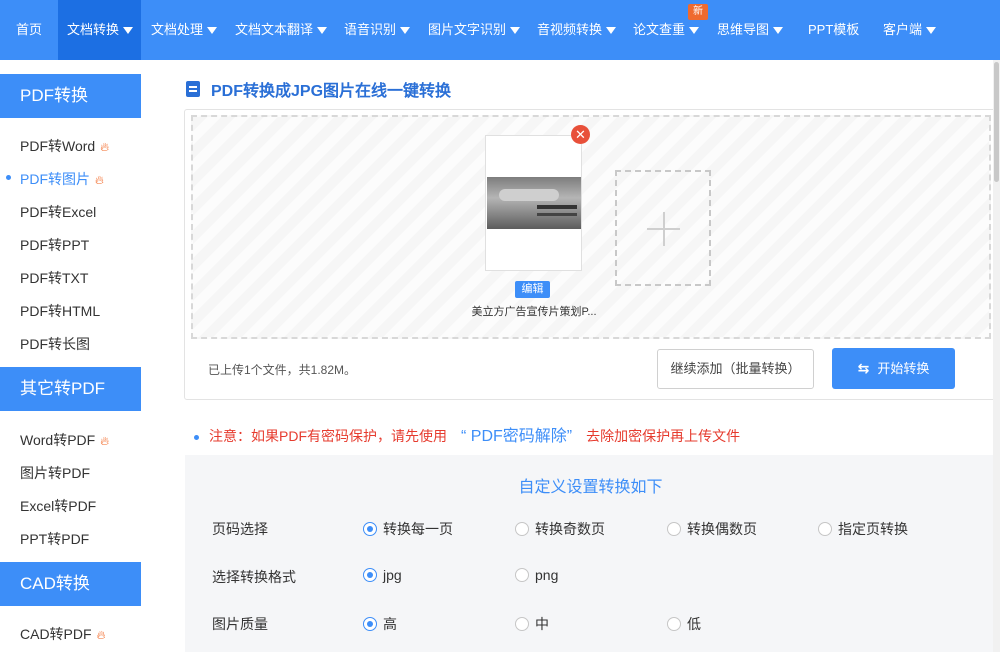  What do you see at coordinates (282, 370) in the screenshot?
I see `upload-status: 已上传1个文件，共1.82M。` at bounding box center [282, 370].